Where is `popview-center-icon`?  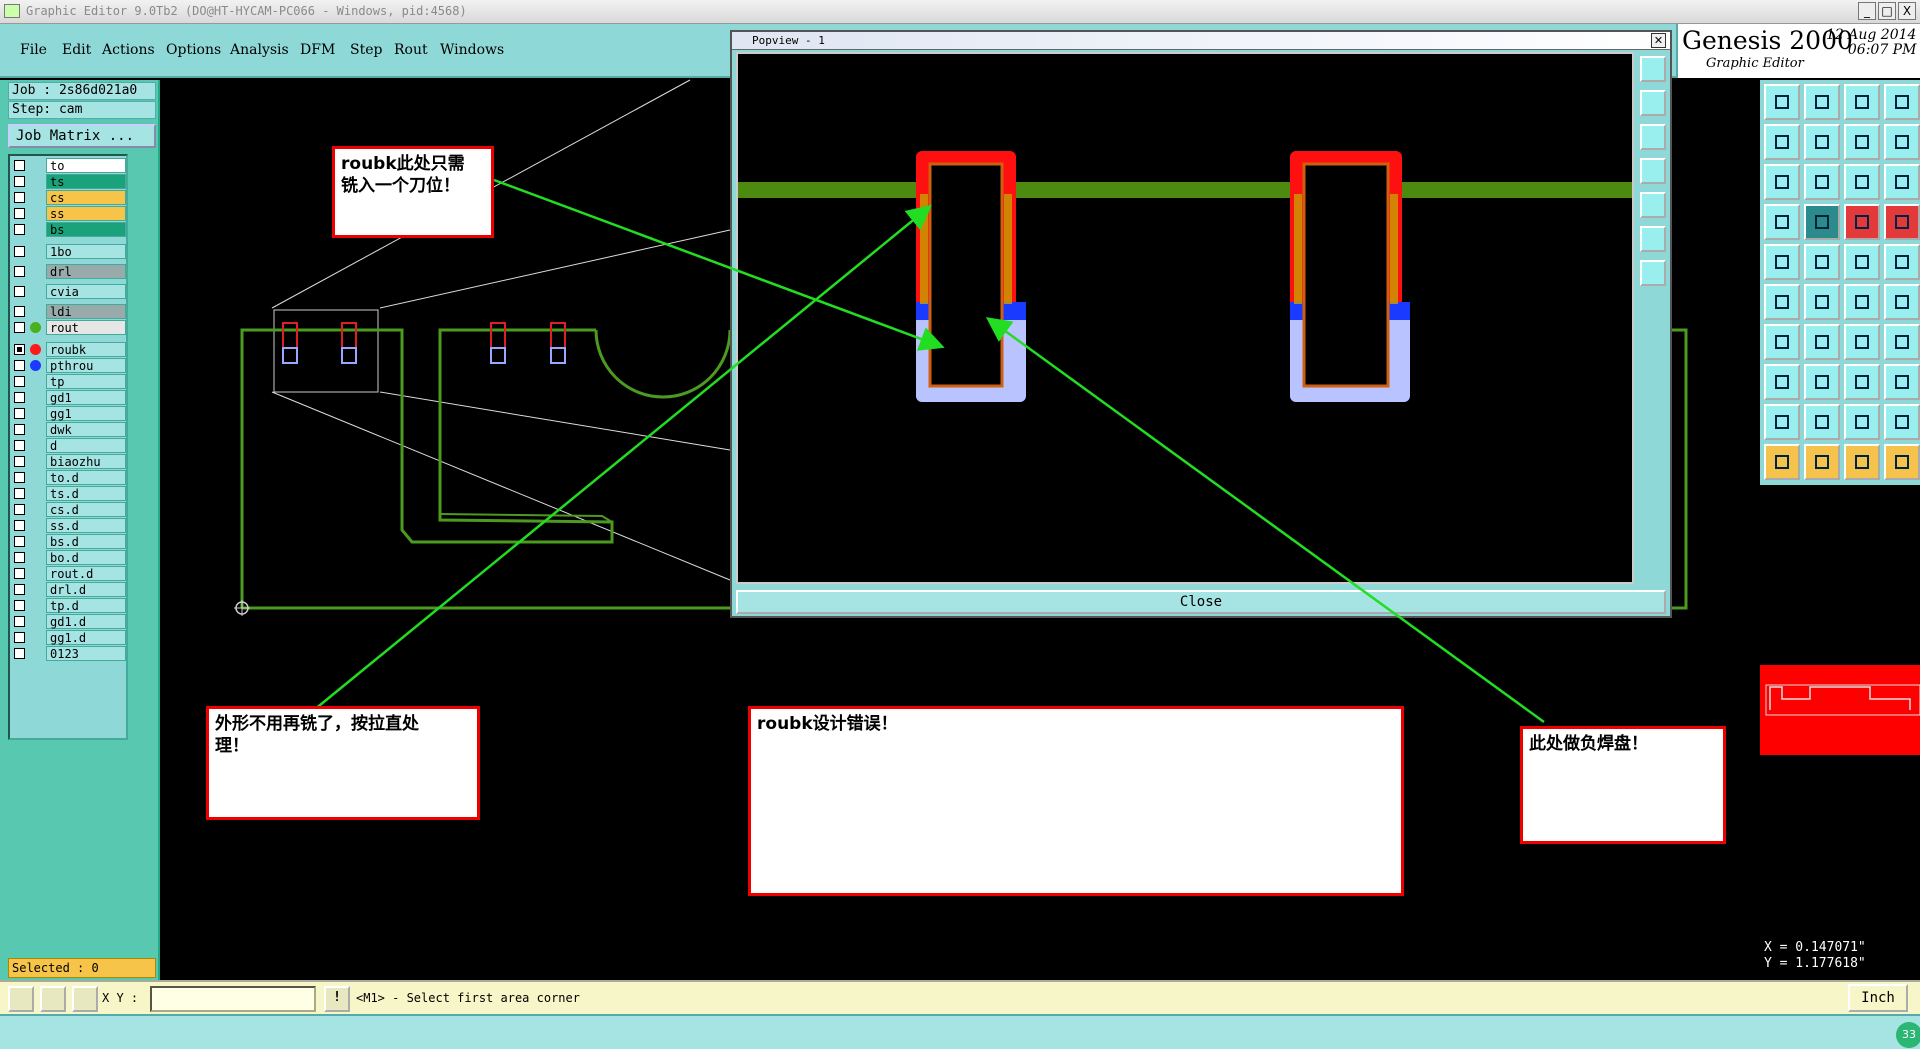 popview-center-icon is located at coordinates (1653, 273).